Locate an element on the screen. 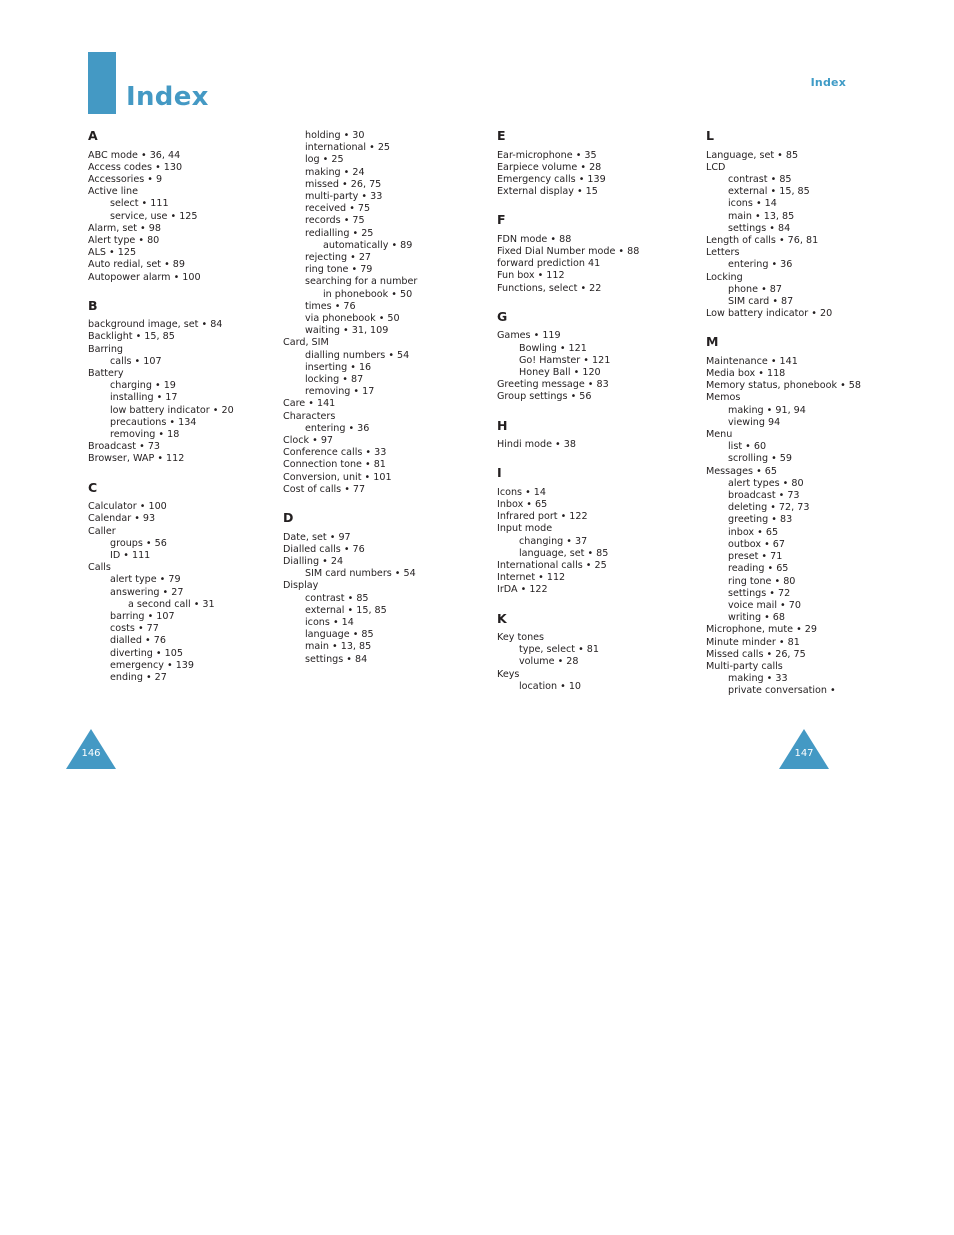  index-entry: barring • 107 is located at coordinates (169, 617).